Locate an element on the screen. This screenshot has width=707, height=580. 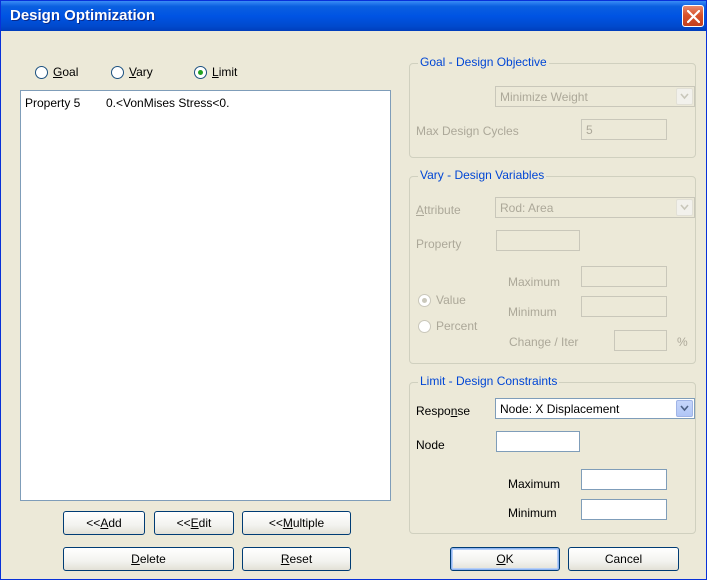
percent-sign: % is located at coordinates (682, 342).